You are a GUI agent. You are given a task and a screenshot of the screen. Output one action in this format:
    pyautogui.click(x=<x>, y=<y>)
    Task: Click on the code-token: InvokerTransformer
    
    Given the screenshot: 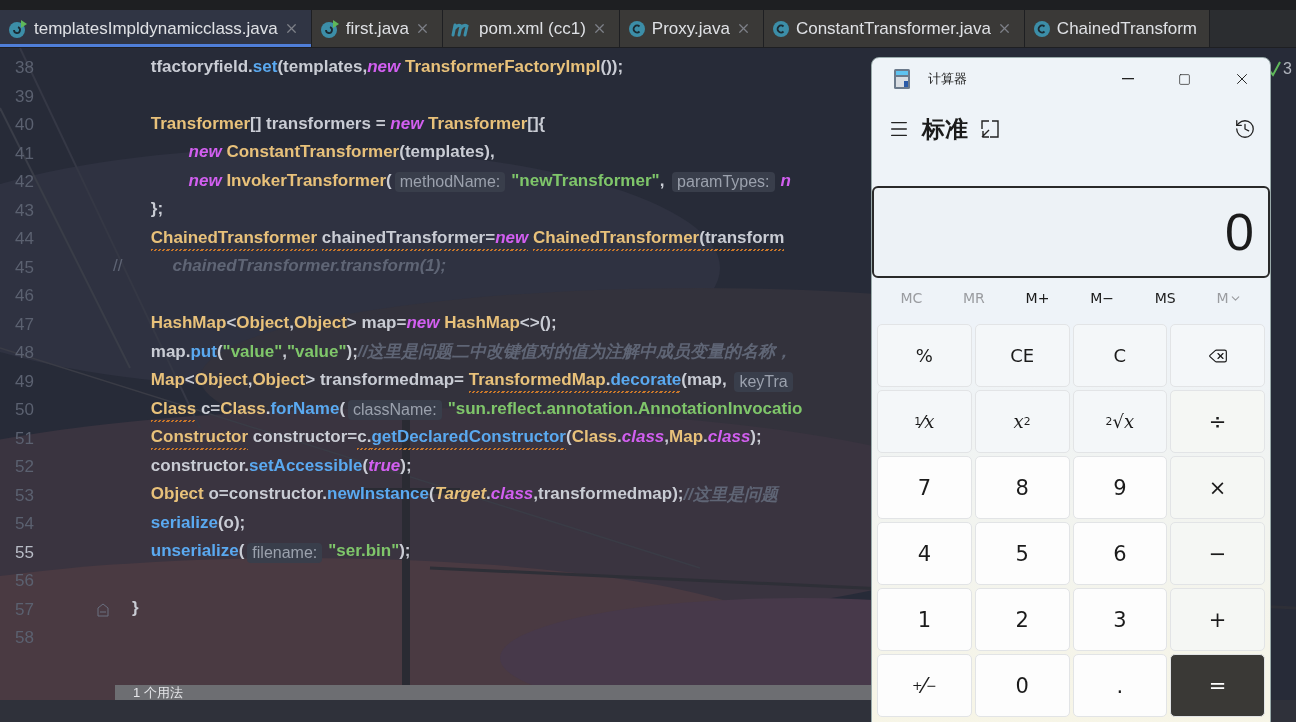 What is the action you would take?
    pyautogui.click(x=306, y=181)
    